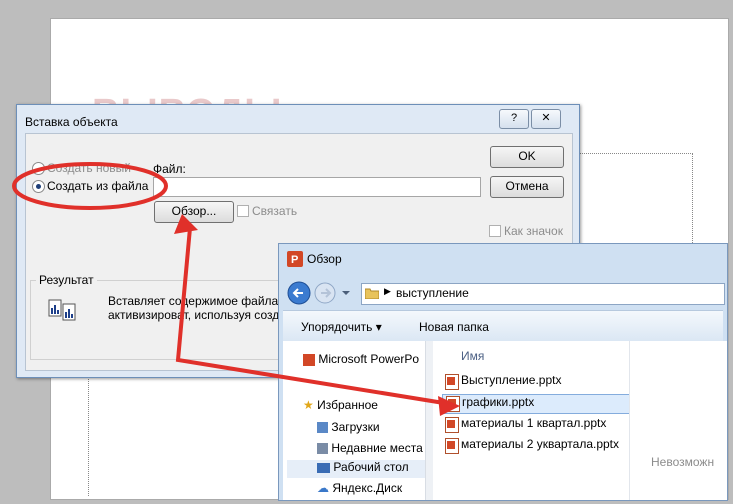 The image size is (733, 504). What do you see at coordinates (313, 316) in the screenshot?
I see `annotation-arrow-line` at bounding box center [313, 316].